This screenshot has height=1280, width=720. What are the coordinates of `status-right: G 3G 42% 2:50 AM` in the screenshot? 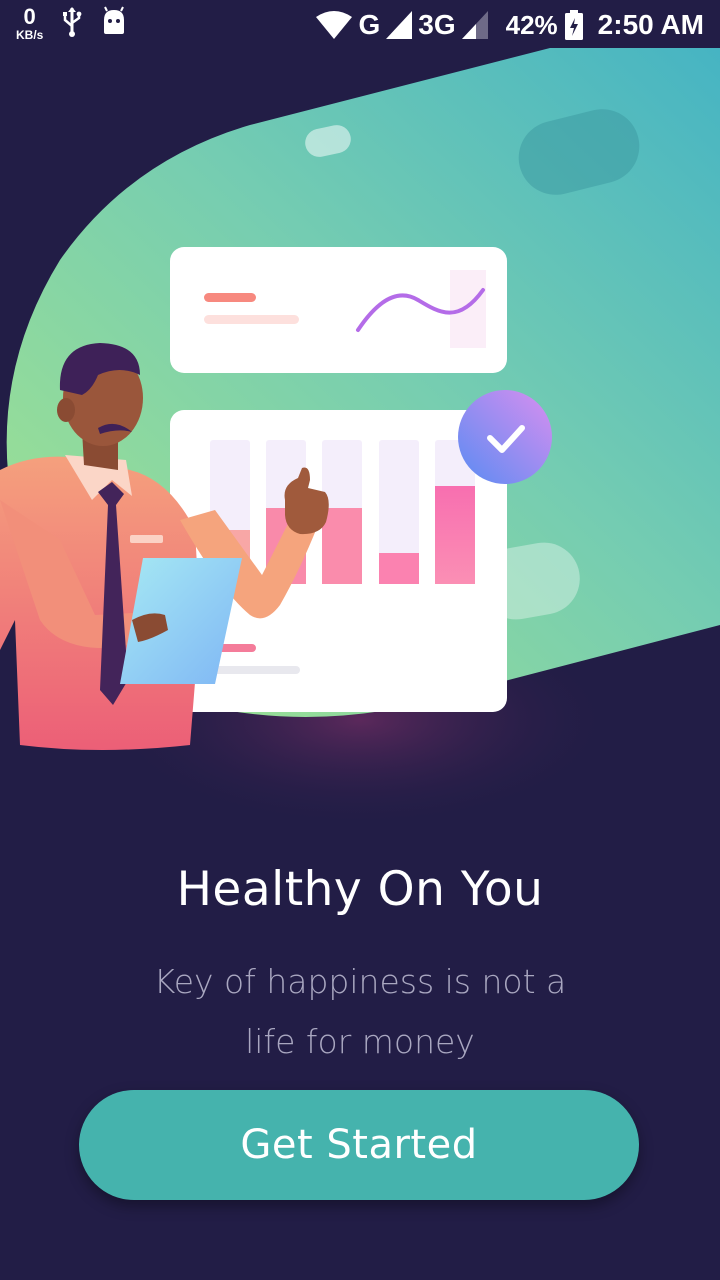 It's located at (510, 25).